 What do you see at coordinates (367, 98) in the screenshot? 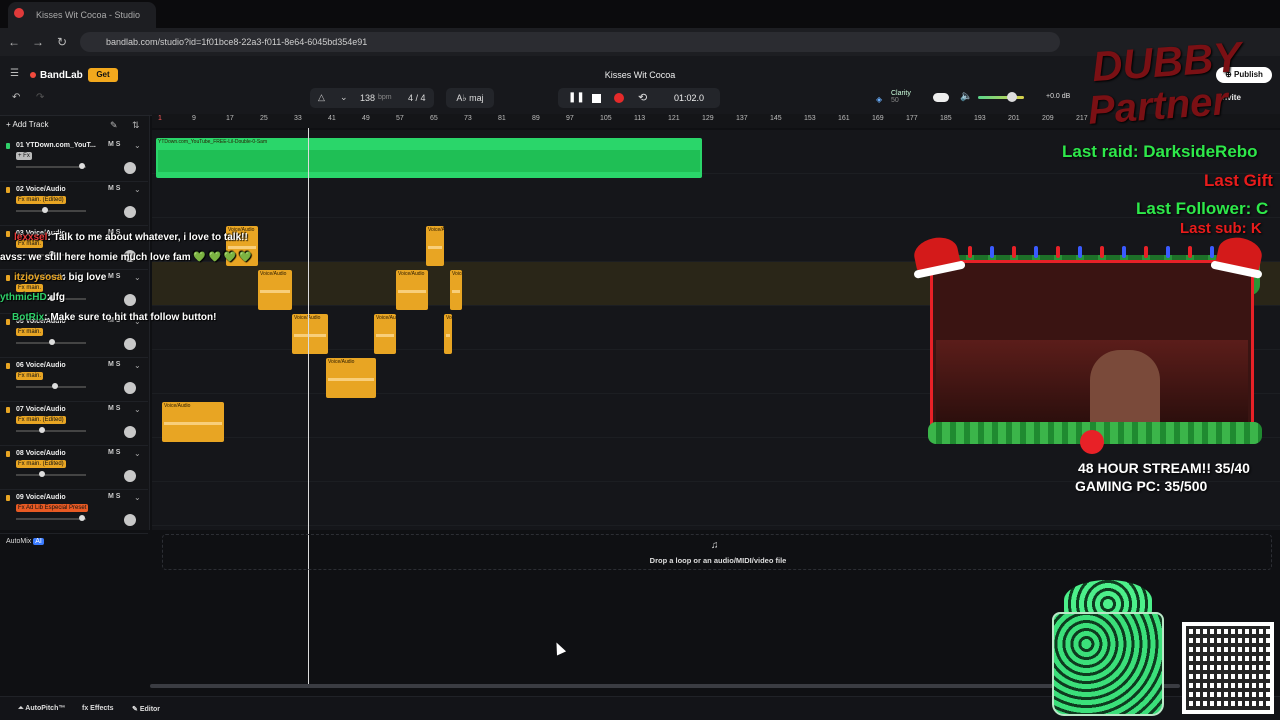
I see `bpm-value: 138` at bounding box center [367, 98].